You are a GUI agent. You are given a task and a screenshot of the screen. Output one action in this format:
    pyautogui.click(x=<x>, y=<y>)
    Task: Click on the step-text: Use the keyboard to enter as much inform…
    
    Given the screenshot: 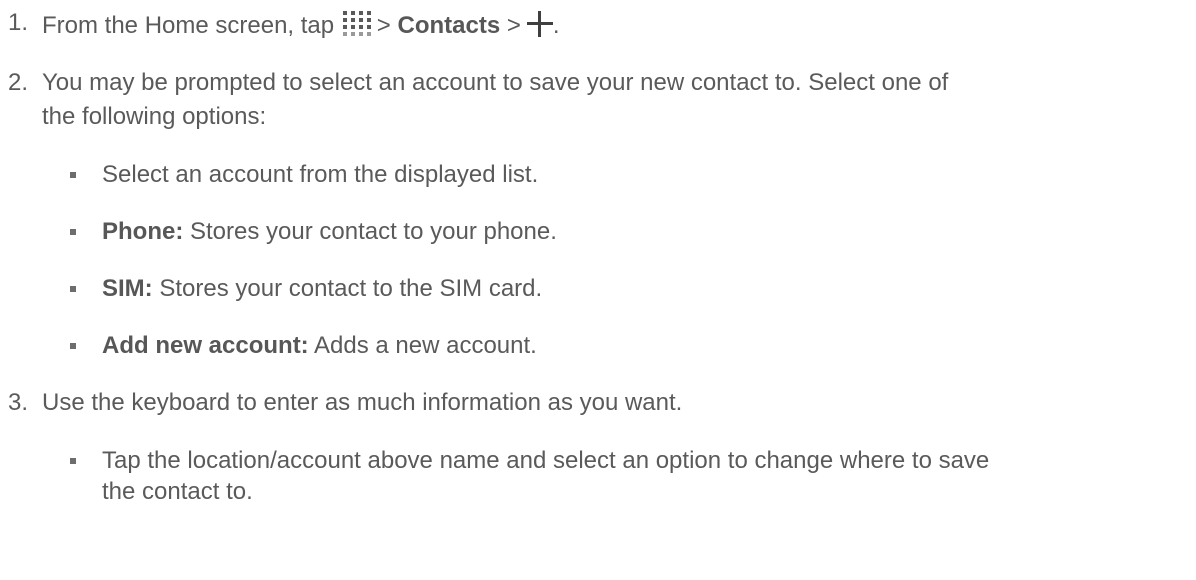 What is the action you would take?
    pyautogui.click(x=362, y=402)
    